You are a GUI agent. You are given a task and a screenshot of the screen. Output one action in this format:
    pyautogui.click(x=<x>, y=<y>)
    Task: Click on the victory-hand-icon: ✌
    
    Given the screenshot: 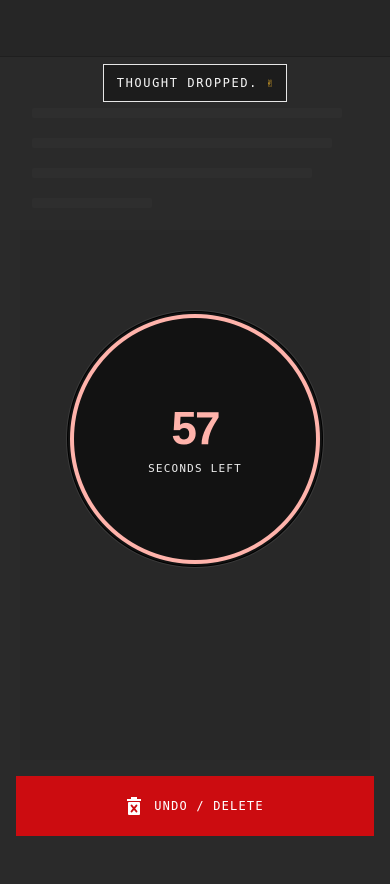 What is the action you would take?
    pyautogui.click(x=269, y=83)
    